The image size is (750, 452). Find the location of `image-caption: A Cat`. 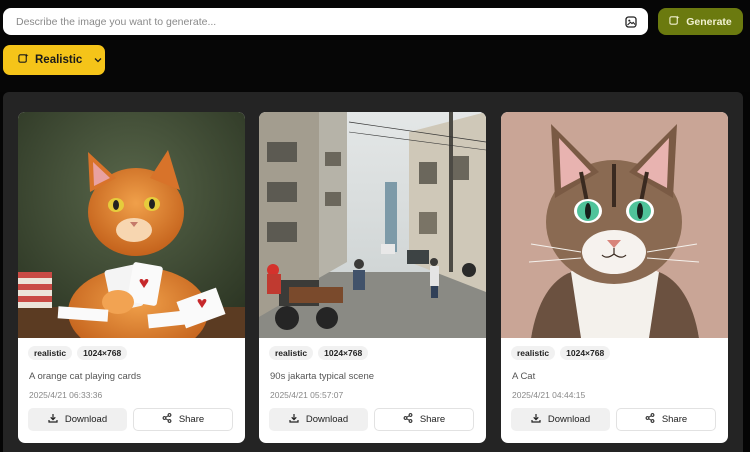

image-caption: A Cat is located at coordinates (524, 376).